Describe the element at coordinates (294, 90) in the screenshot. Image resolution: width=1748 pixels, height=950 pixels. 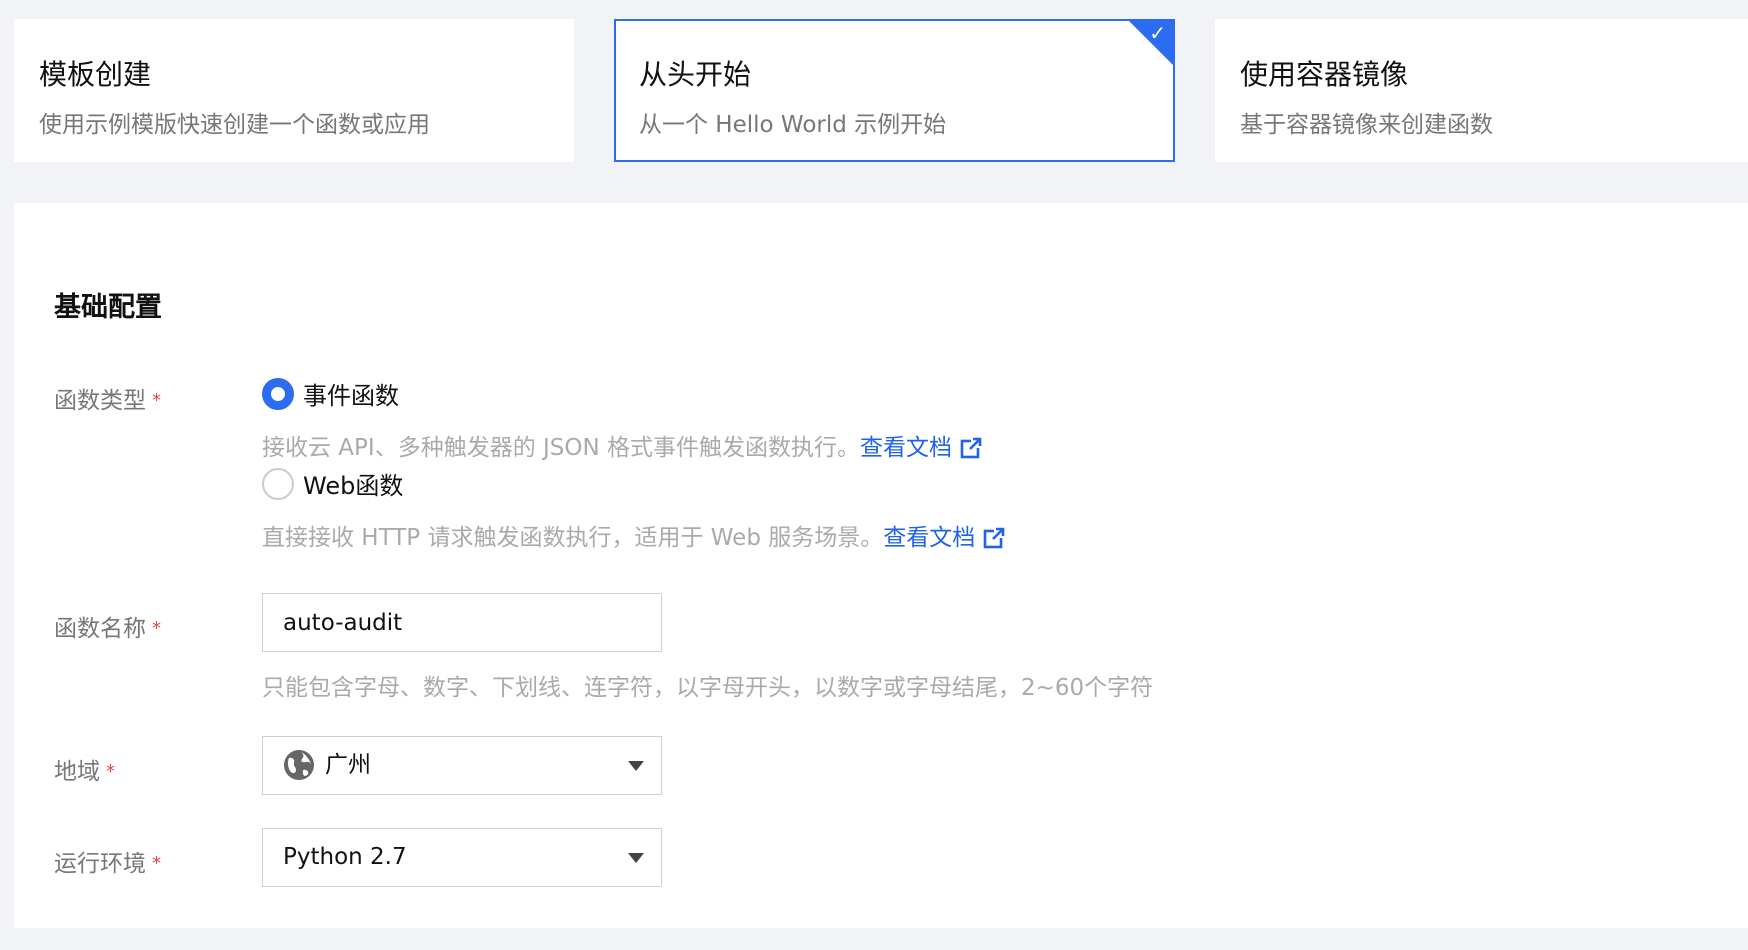
I see `mode-card-template: 模板创建 使用示例模版快速创建一个函数或应用` at that location.